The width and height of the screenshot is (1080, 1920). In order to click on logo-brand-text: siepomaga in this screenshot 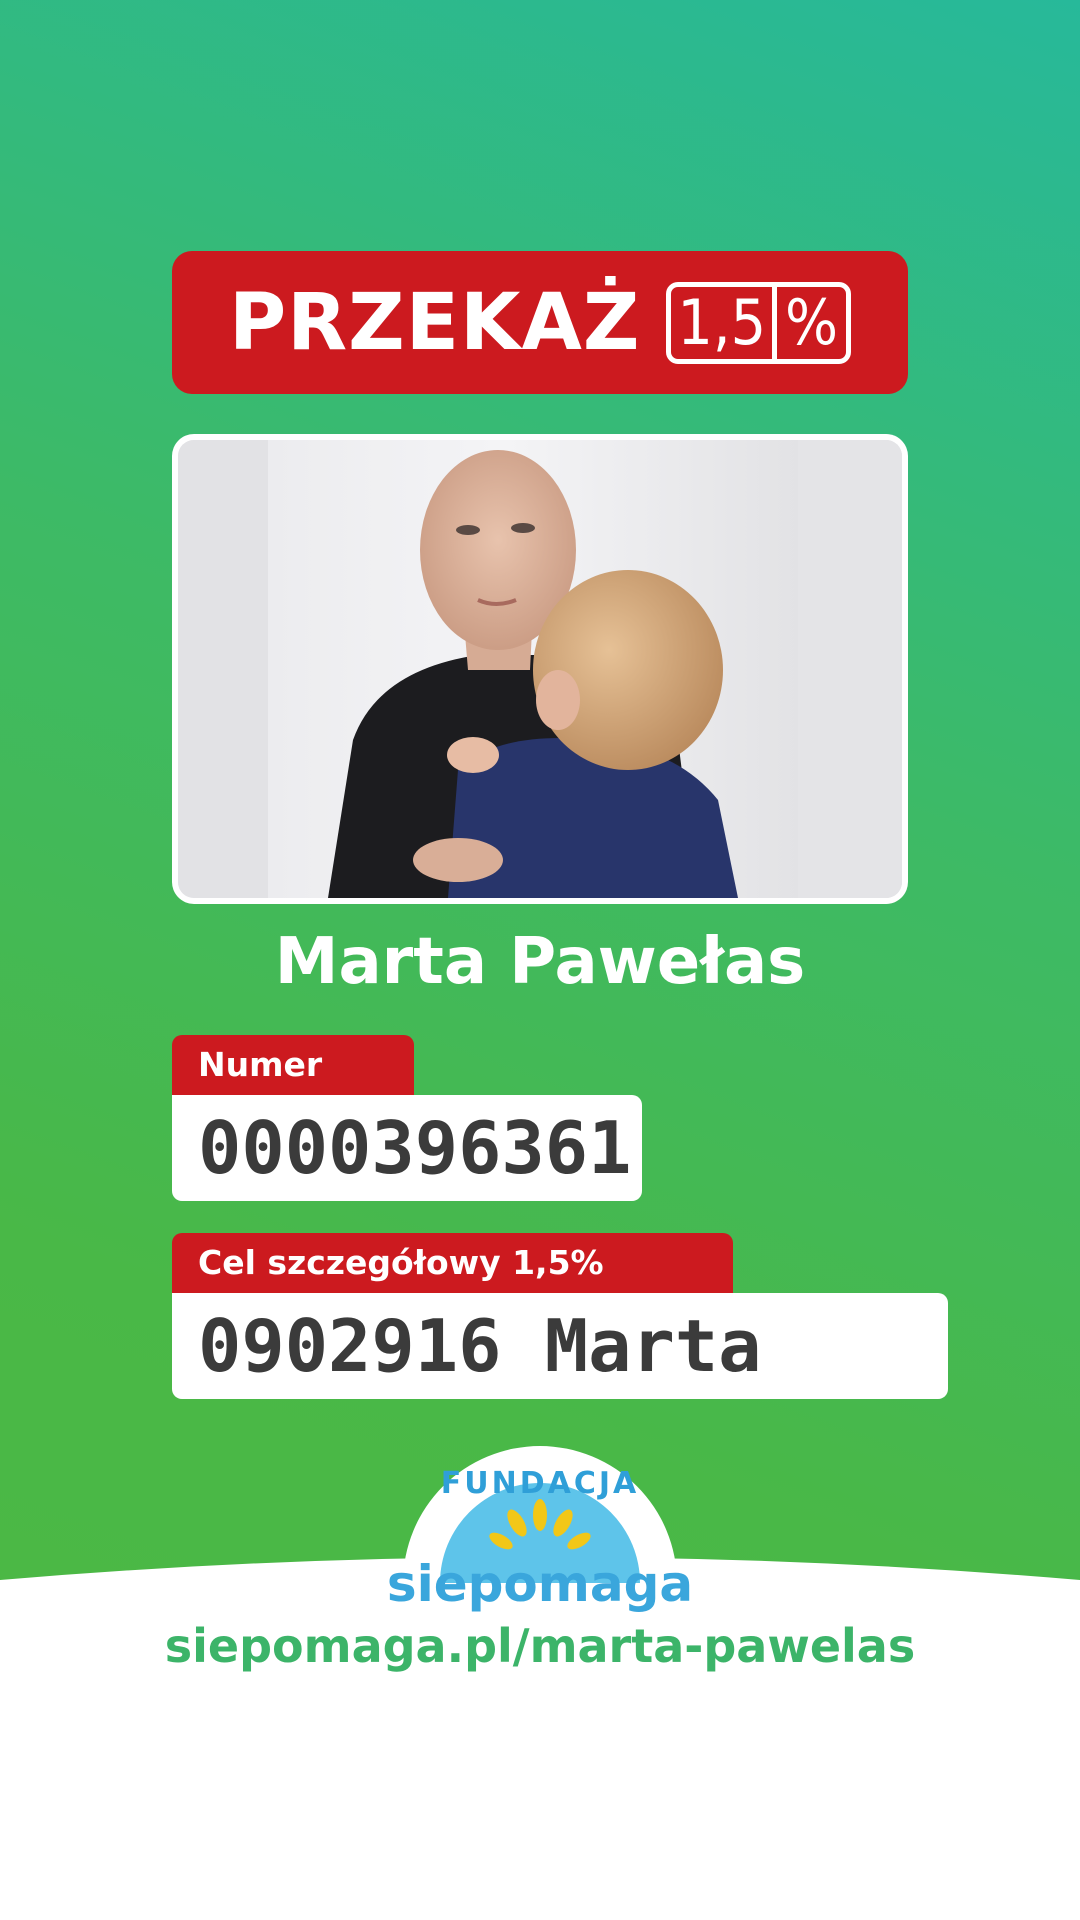, I will do `click(540, 1584)`.